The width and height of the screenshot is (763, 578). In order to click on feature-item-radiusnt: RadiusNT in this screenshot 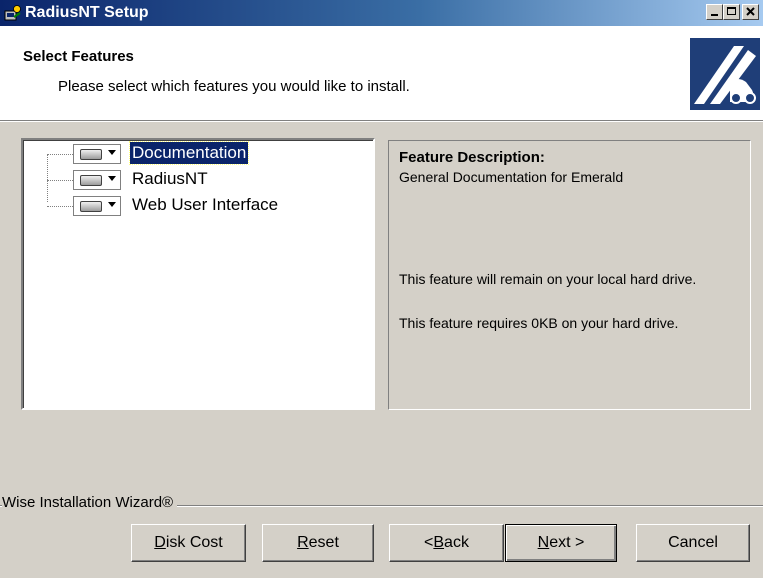, I will do `click(193, 180)`.